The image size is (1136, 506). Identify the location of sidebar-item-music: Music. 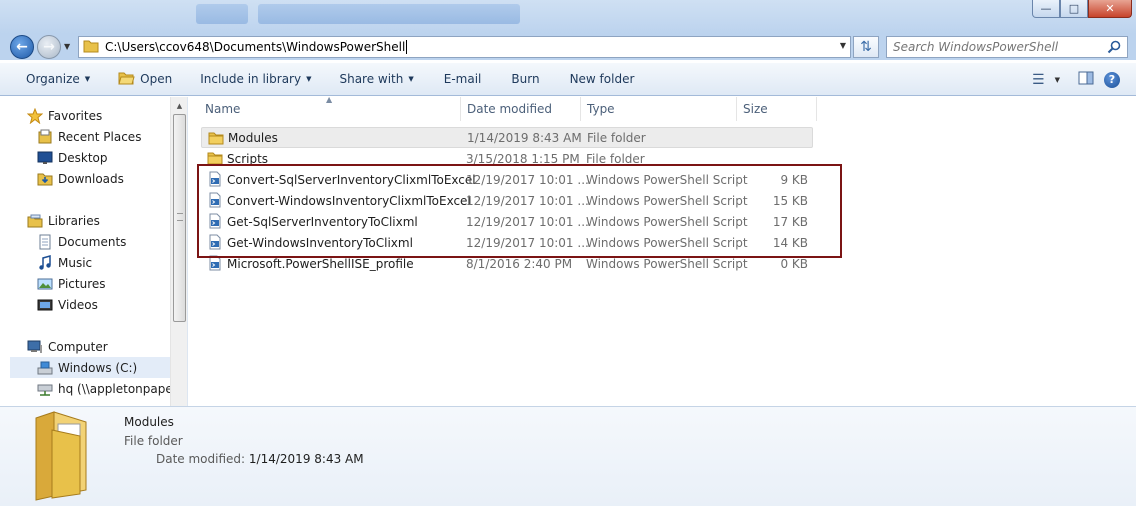
(64, 262).